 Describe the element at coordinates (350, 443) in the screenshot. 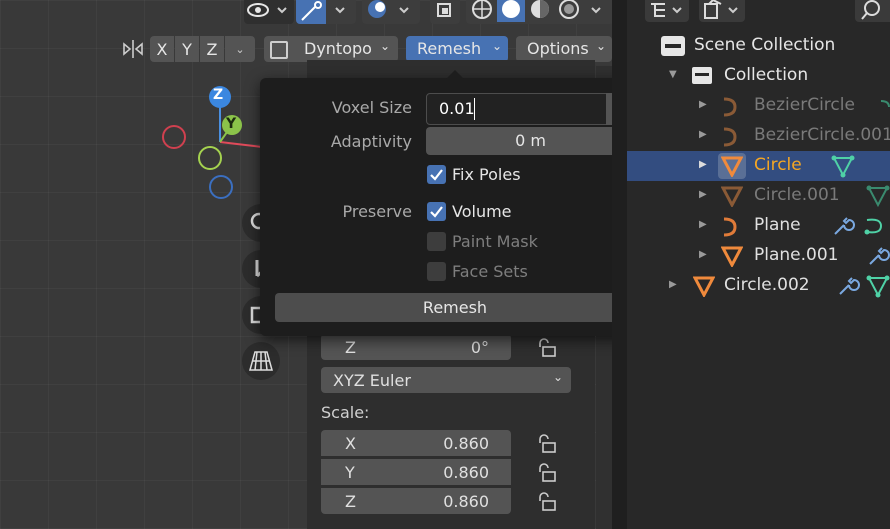

I see `scale-x-label: X` at that location.